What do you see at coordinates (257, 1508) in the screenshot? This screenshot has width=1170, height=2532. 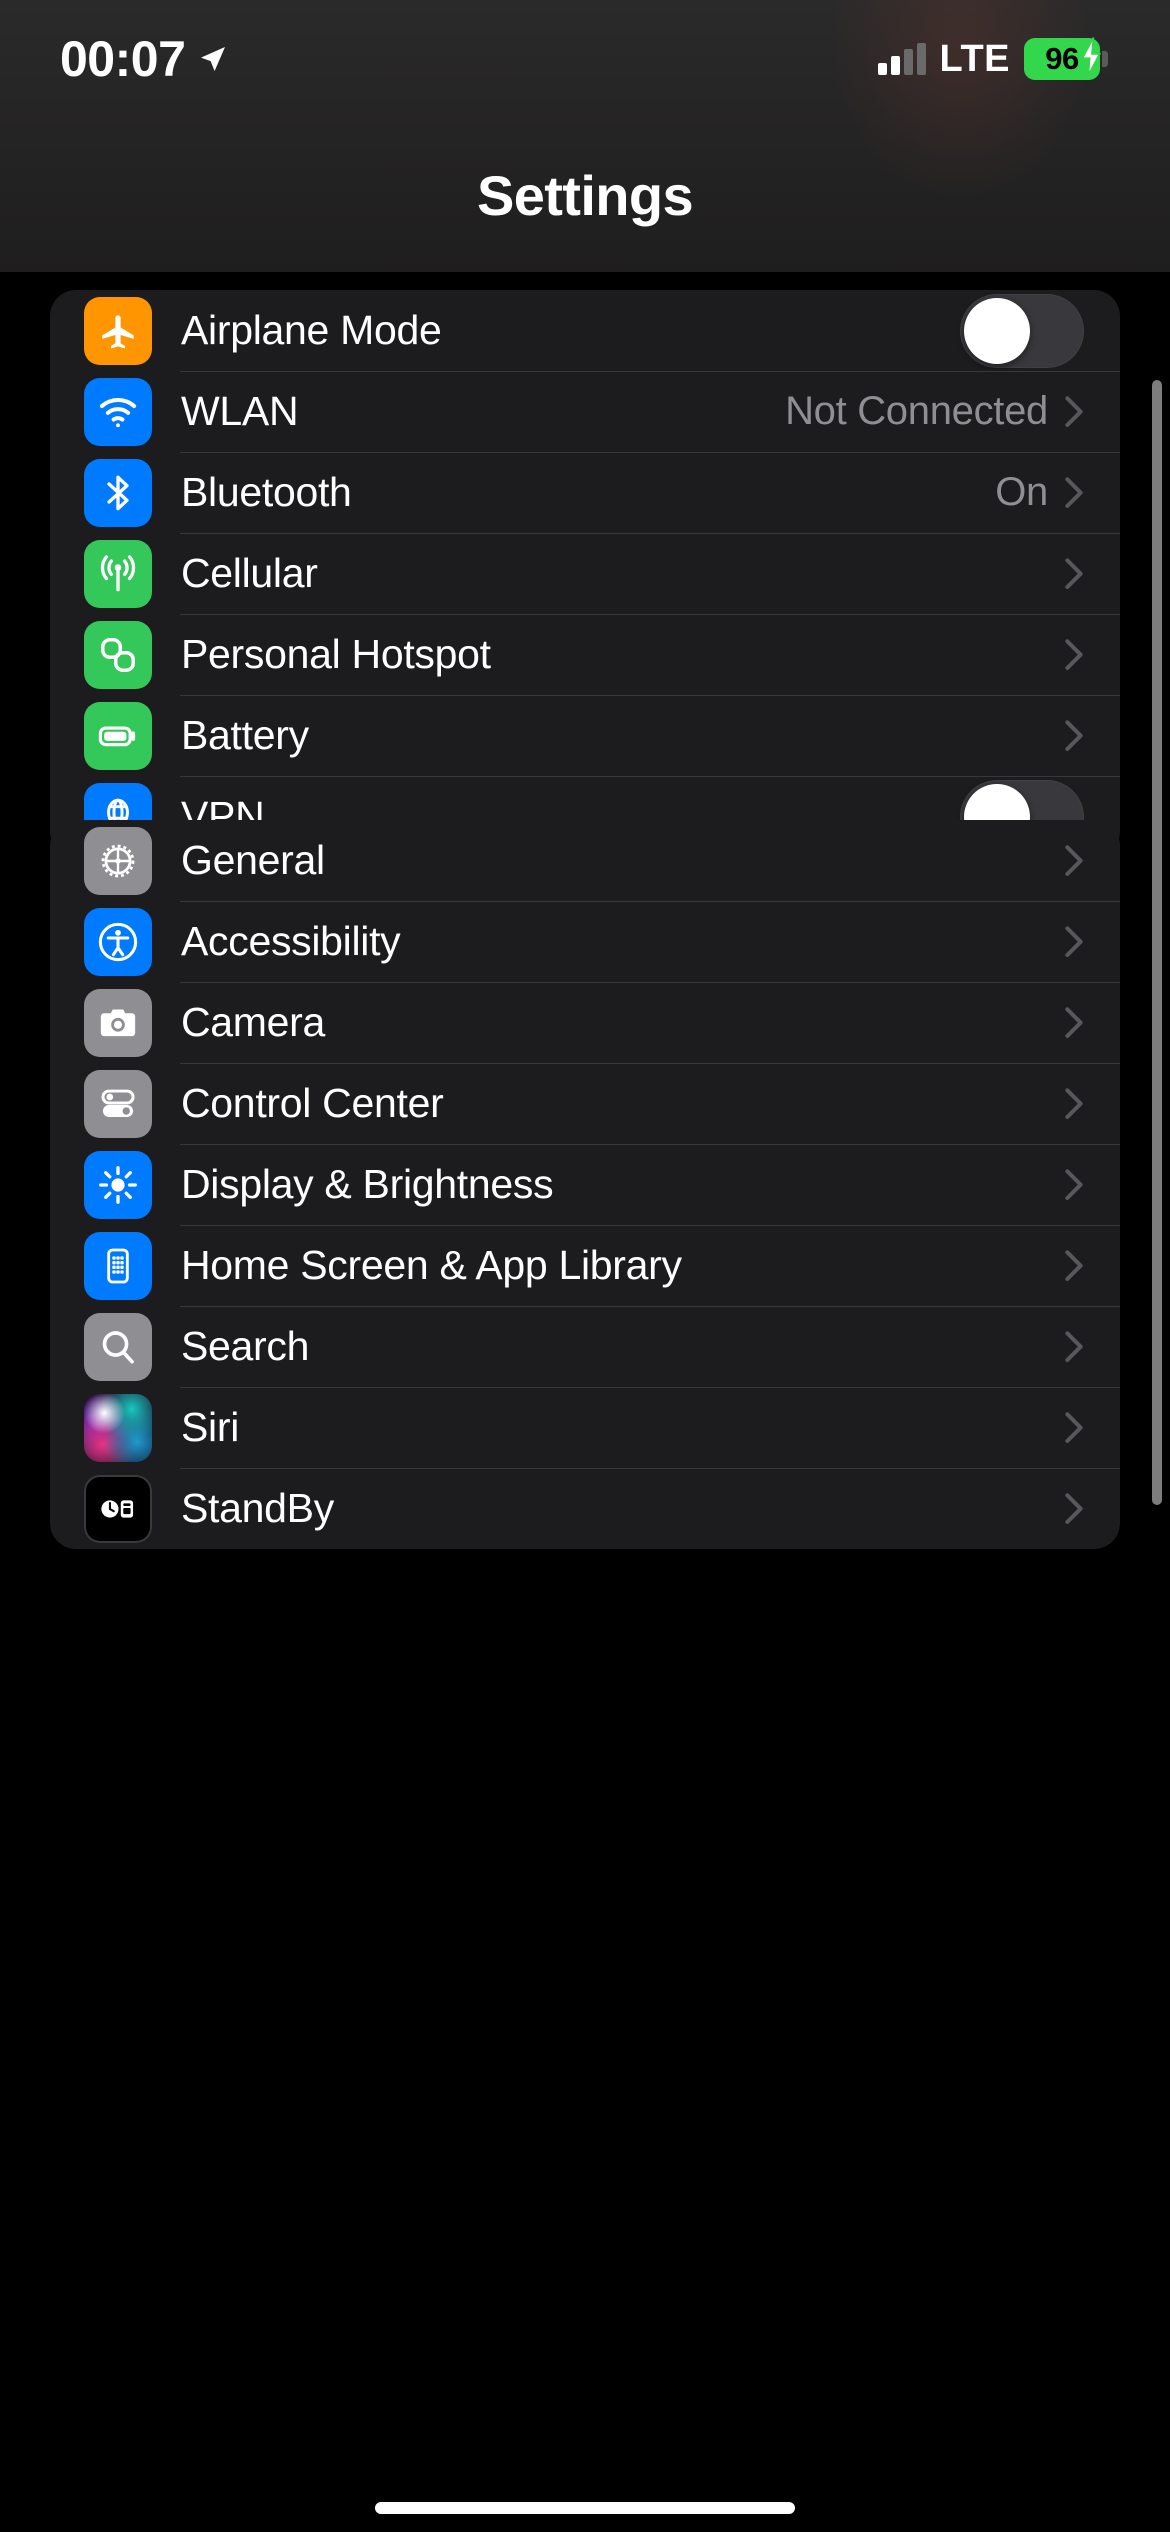 I see `settings-row-label: StandBy` at bounding box center [257, 1508].